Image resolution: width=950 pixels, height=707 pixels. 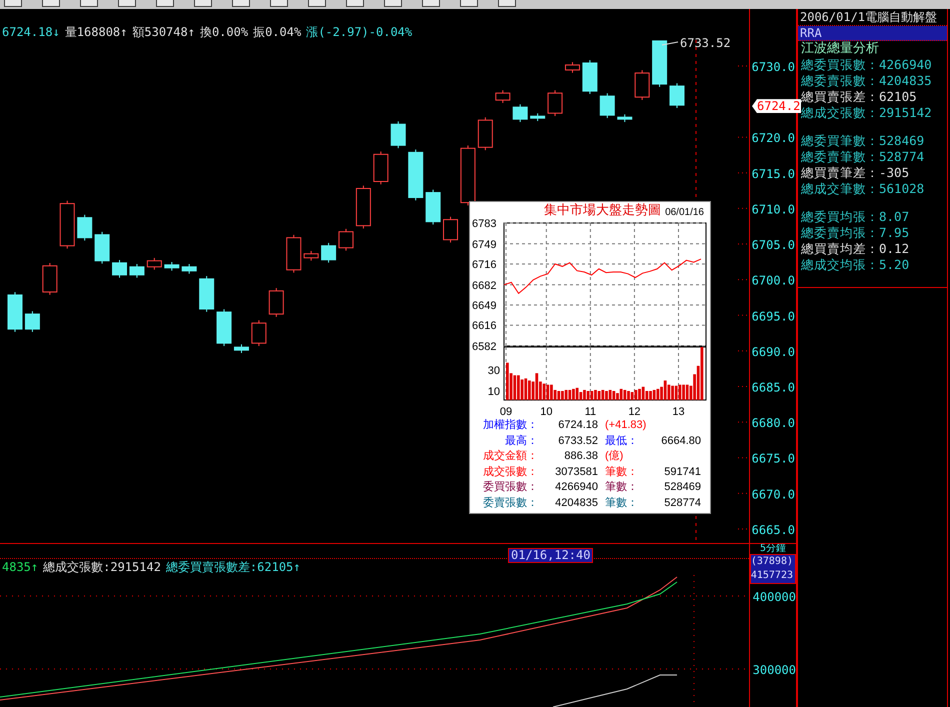 What do you see at coordinates (772, 562) in the screenshot?
I see `volume-value: (37898)` at bounding box center [772, 562].